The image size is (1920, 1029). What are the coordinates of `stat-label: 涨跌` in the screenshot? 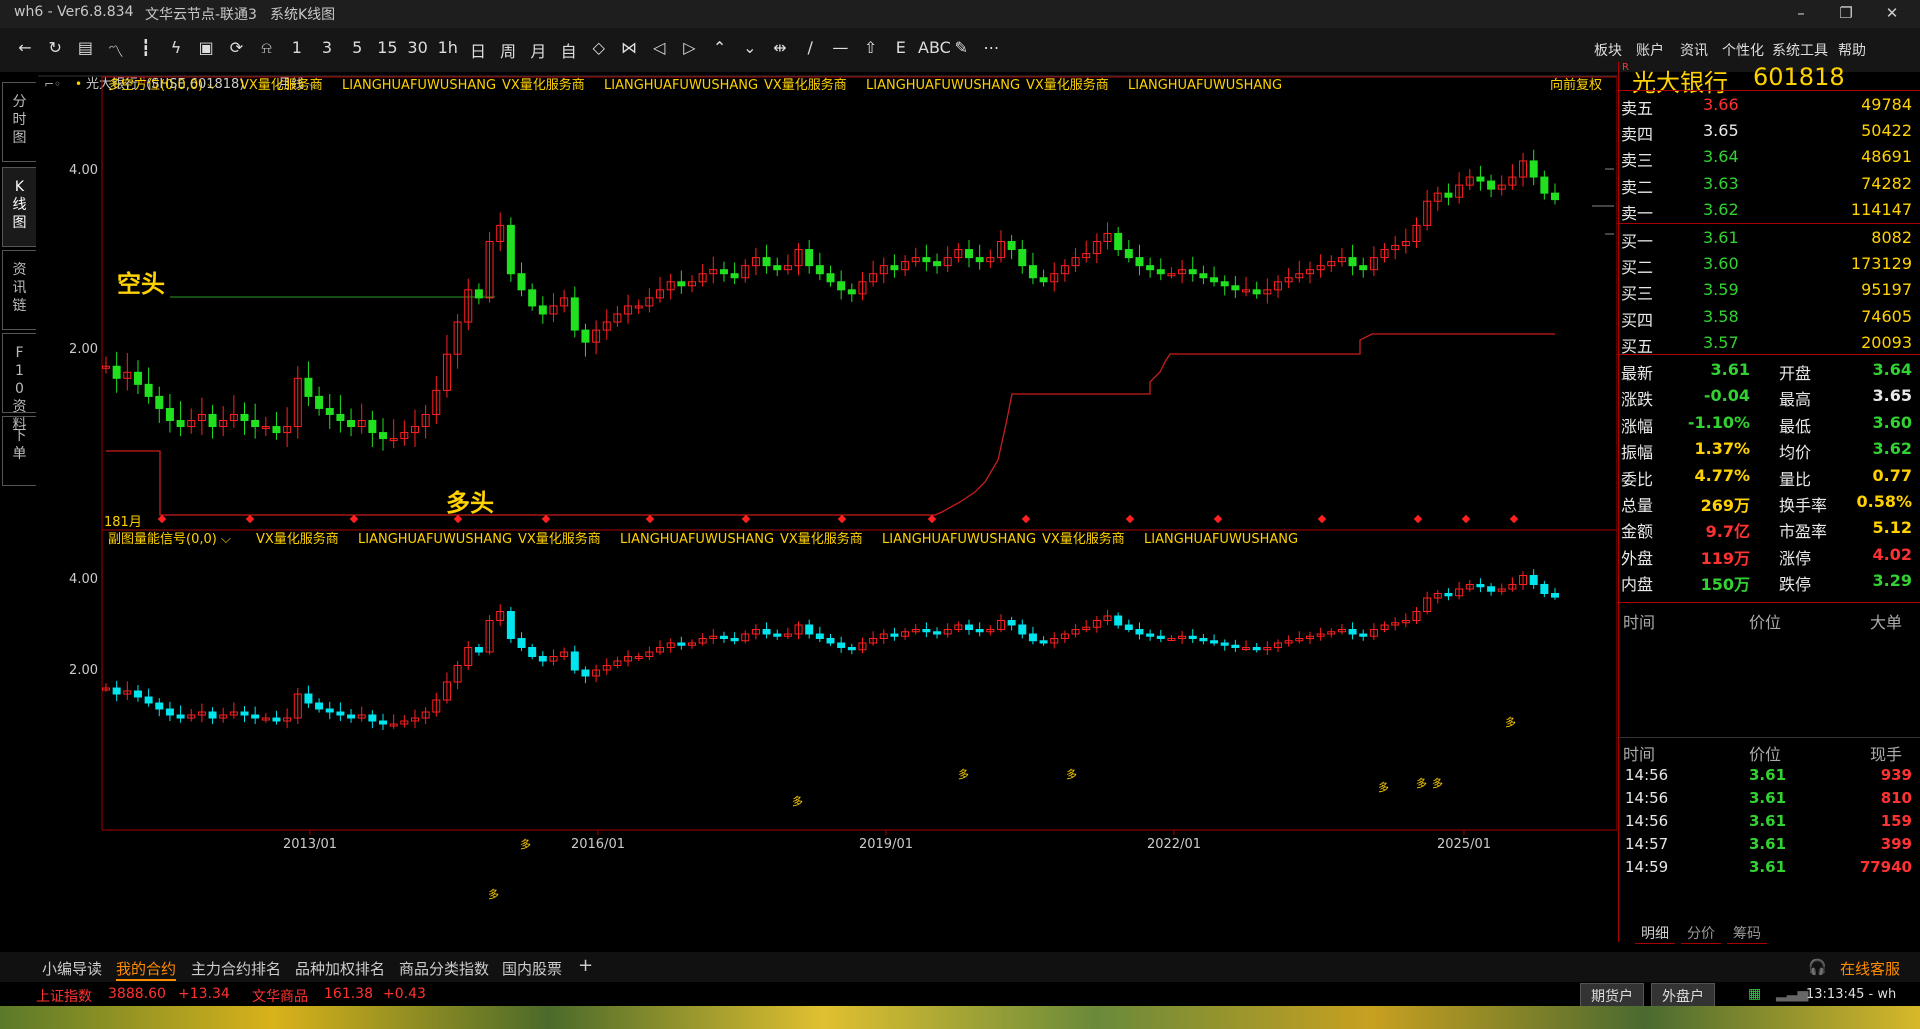 It's located at (1637, 400).